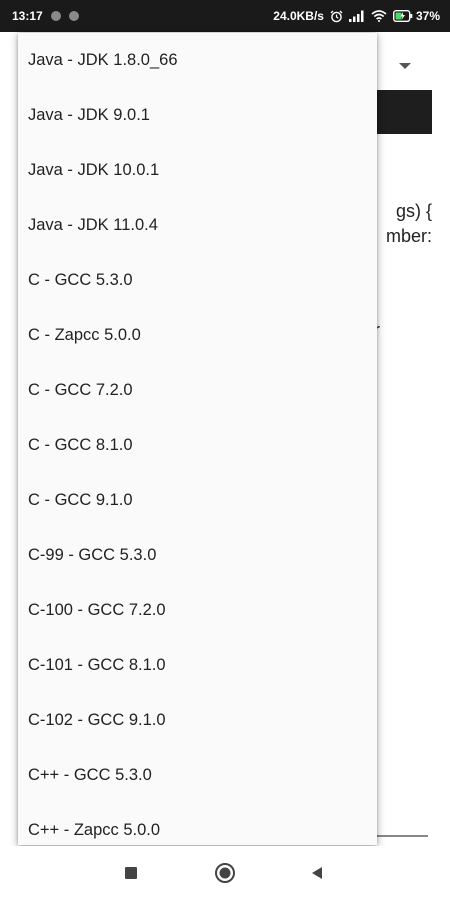 Image resolution: width=450 pixels, height=900 pixels. What do you see at coordinates (413, 211) in the screenshot?
I see `code-line: gs) {` at bounding box center [413, 211].